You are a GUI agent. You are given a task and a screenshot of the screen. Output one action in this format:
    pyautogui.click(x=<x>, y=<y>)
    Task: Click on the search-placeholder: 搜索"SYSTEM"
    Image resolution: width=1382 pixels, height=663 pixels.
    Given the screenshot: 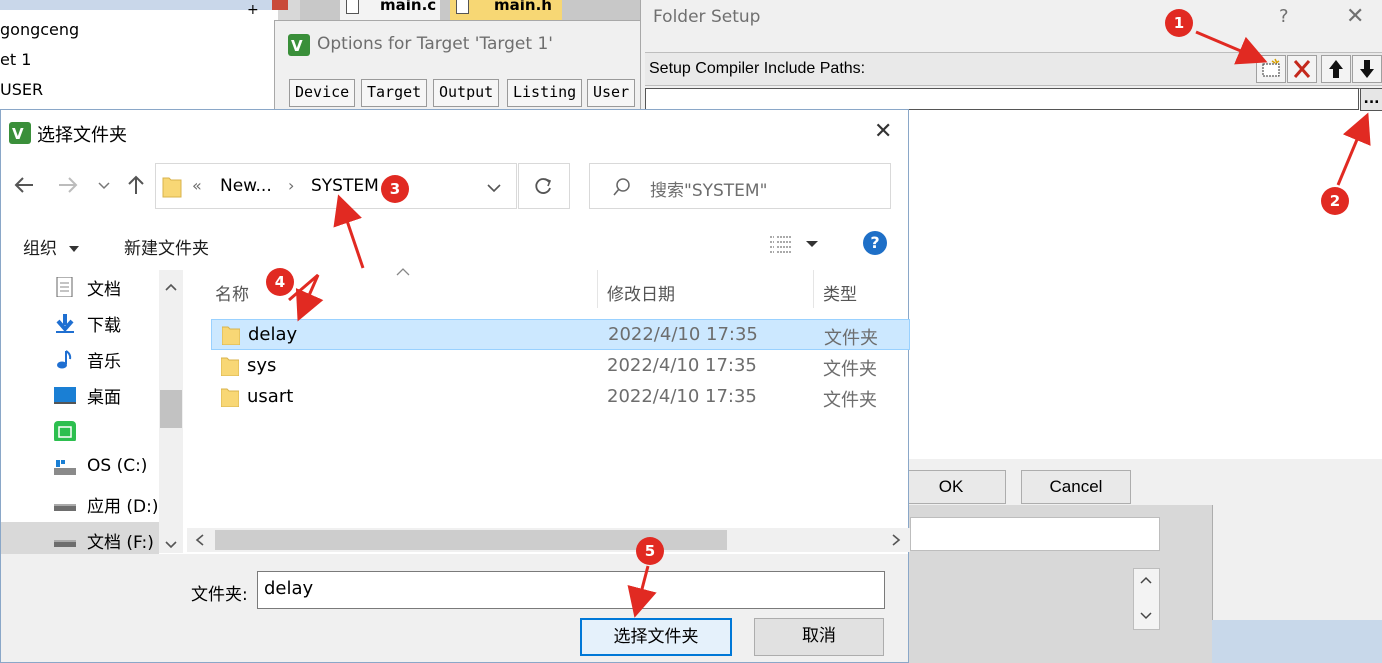 What is the action you would take?
    pyautogui.click(x=709, y=191)
    